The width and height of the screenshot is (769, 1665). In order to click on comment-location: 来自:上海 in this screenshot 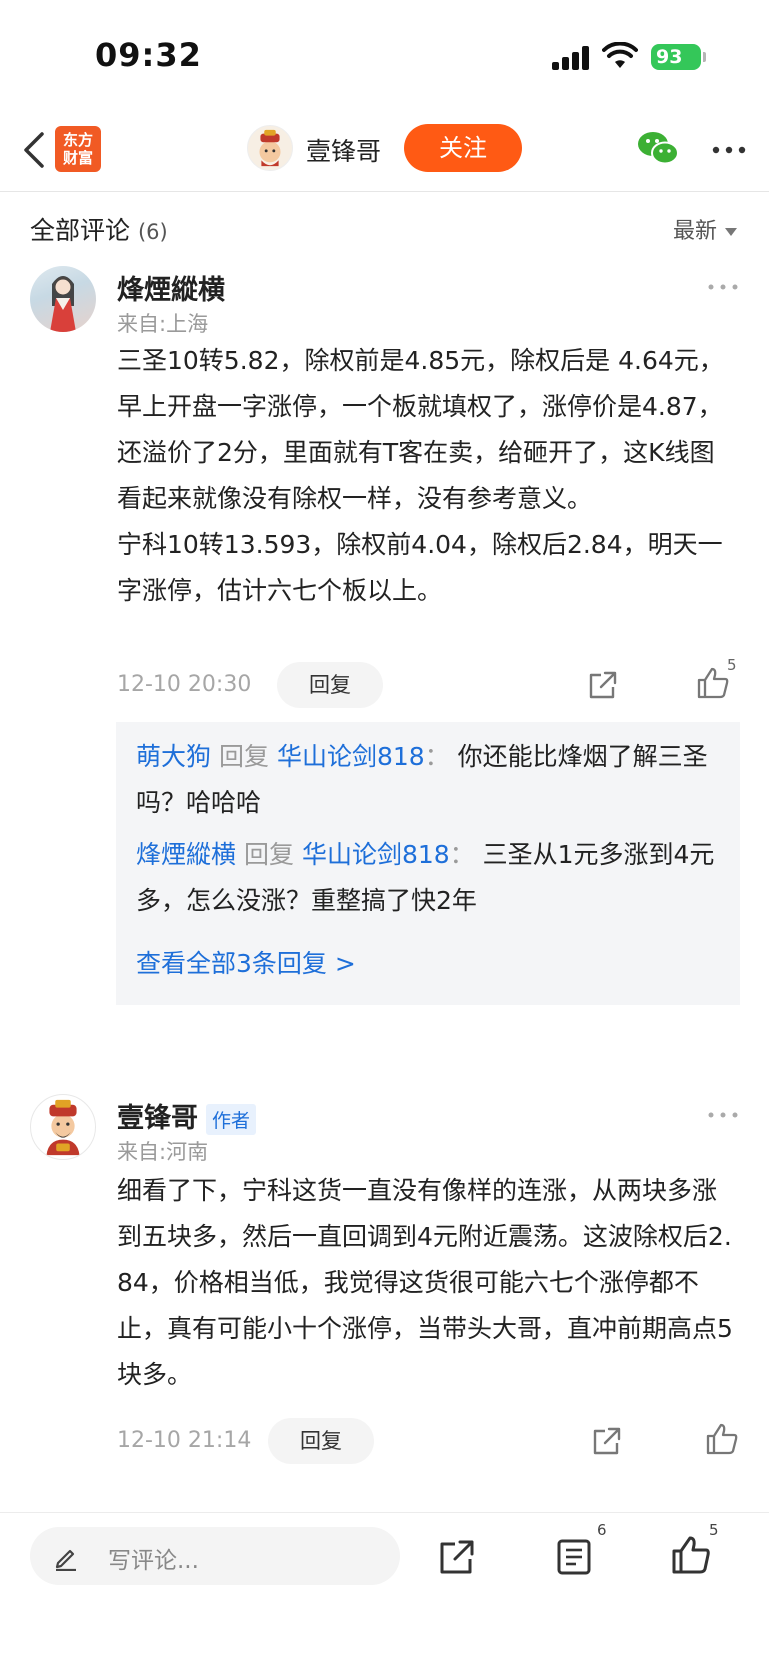, I will do `click(163, 324)`.